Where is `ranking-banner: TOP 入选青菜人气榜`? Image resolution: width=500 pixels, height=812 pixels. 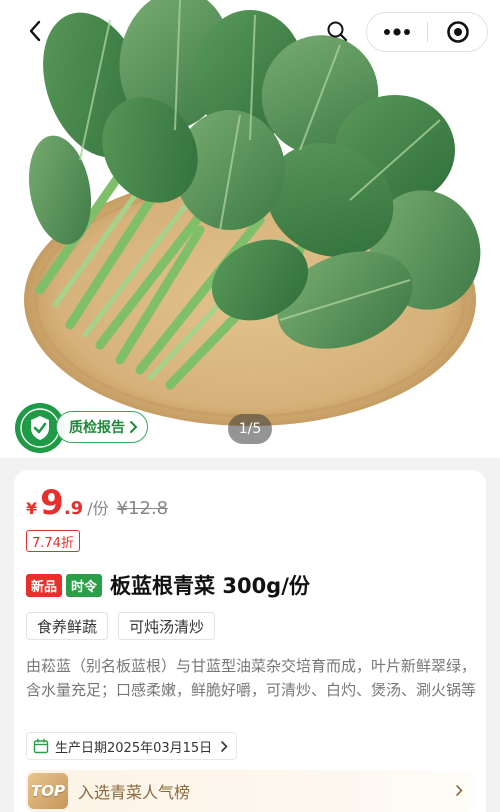
ranking-banner: TOP 入选青菜人气榜 is located at coordinates (250, 791).